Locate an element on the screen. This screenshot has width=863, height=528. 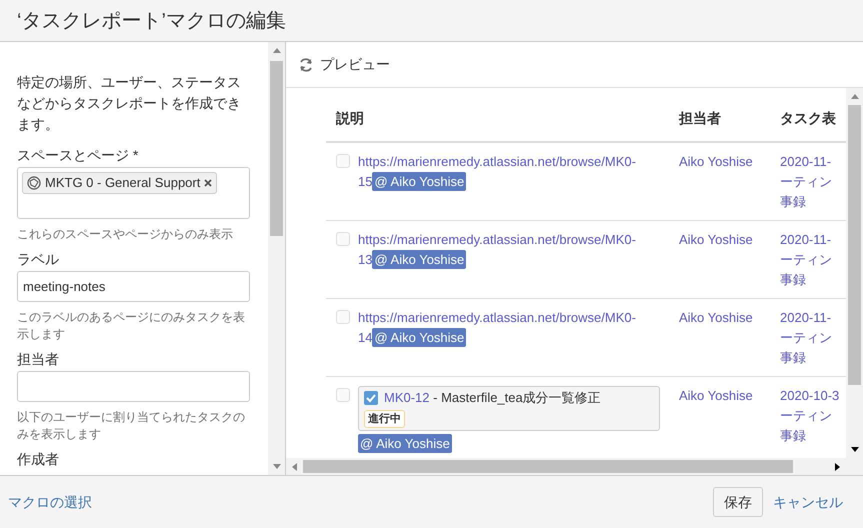
refresh-icon is located at coordinates (306, 64).